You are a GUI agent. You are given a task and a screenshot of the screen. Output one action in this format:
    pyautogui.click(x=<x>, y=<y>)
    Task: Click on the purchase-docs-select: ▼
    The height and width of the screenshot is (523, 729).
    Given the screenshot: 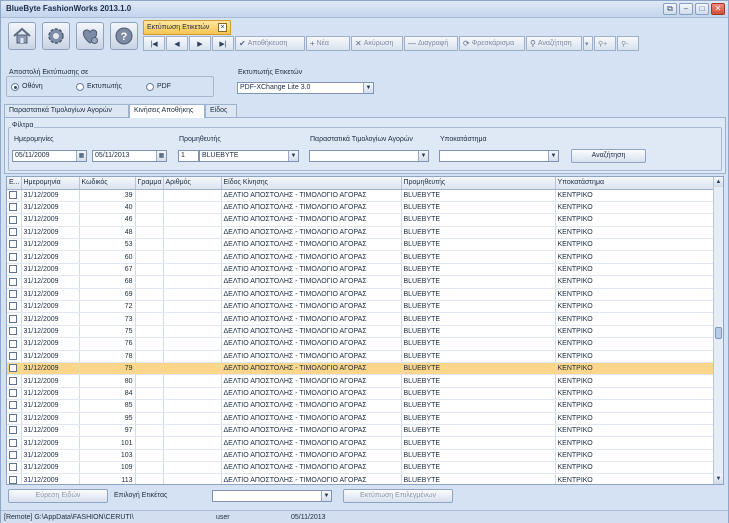 What is the action you would take?
    pyautogui.click(x=369, y=156)
    